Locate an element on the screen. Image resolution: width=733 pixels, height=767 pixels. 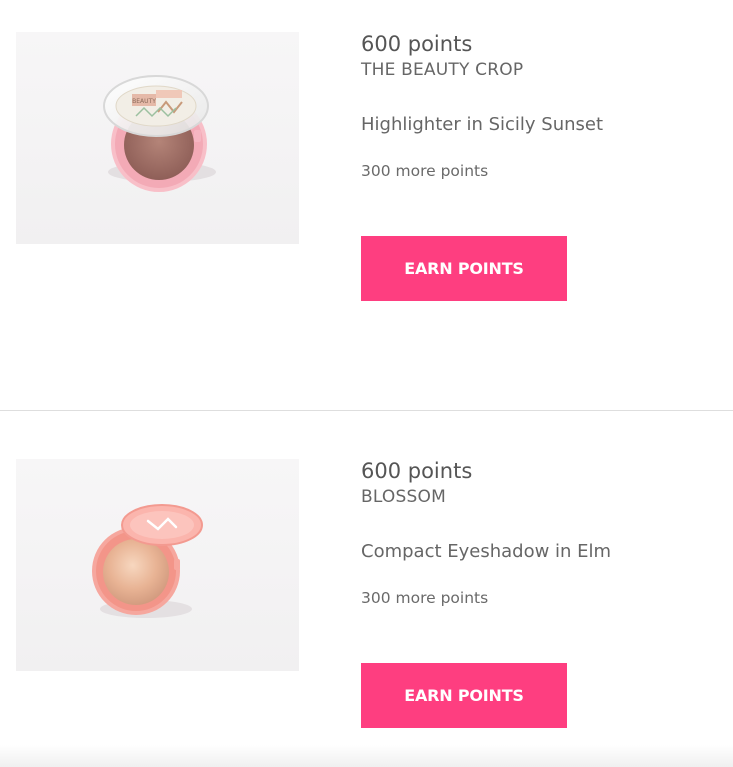
brand-name: BLOSSOM is located at coordinates (403, 497).